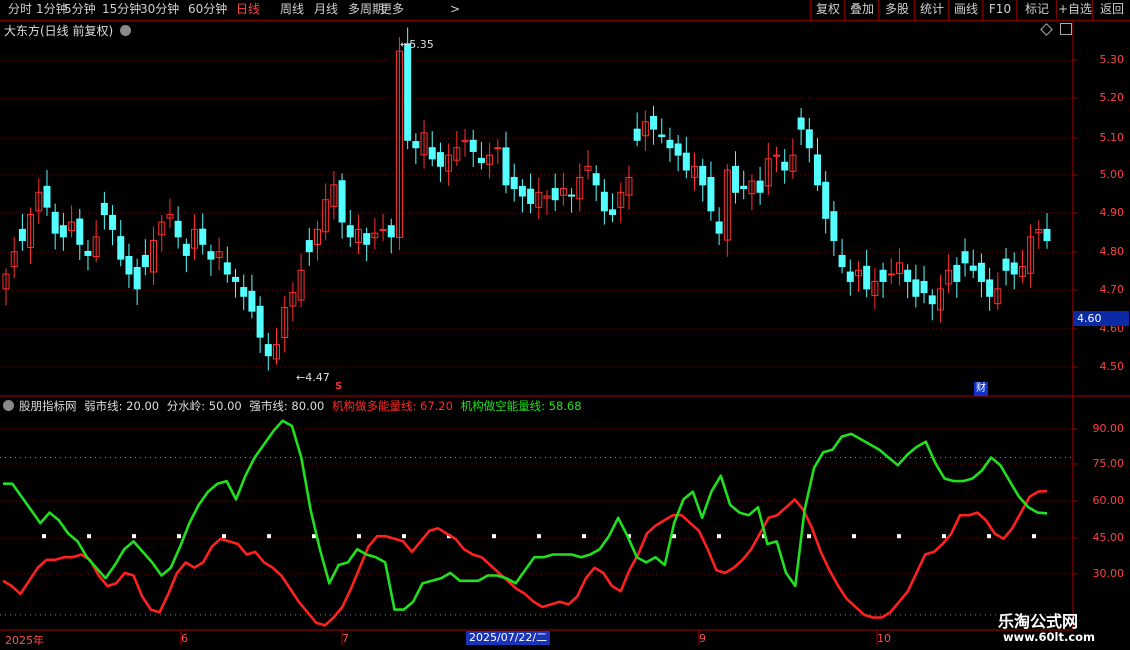 The width and height of the screenshot is (1130, 650). I want to click on y-tick-label: 4.50, so click(1112, 366).